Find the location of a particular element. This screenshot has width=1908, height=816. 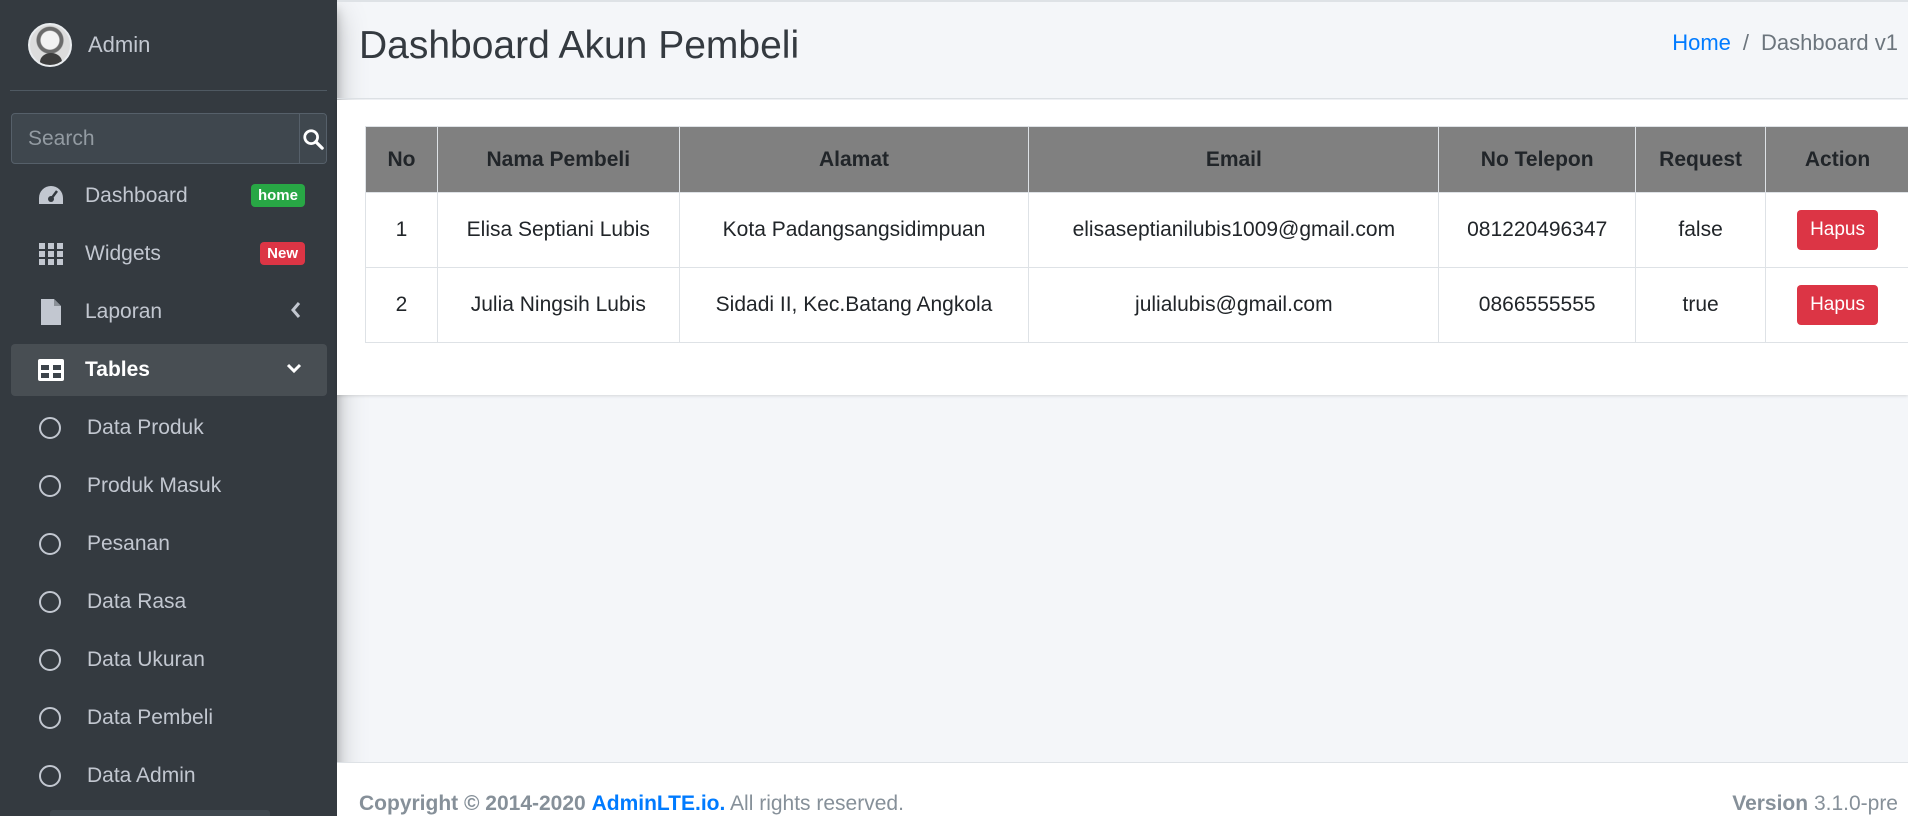

cell-no: 1 is located at coordinates (401, 230).